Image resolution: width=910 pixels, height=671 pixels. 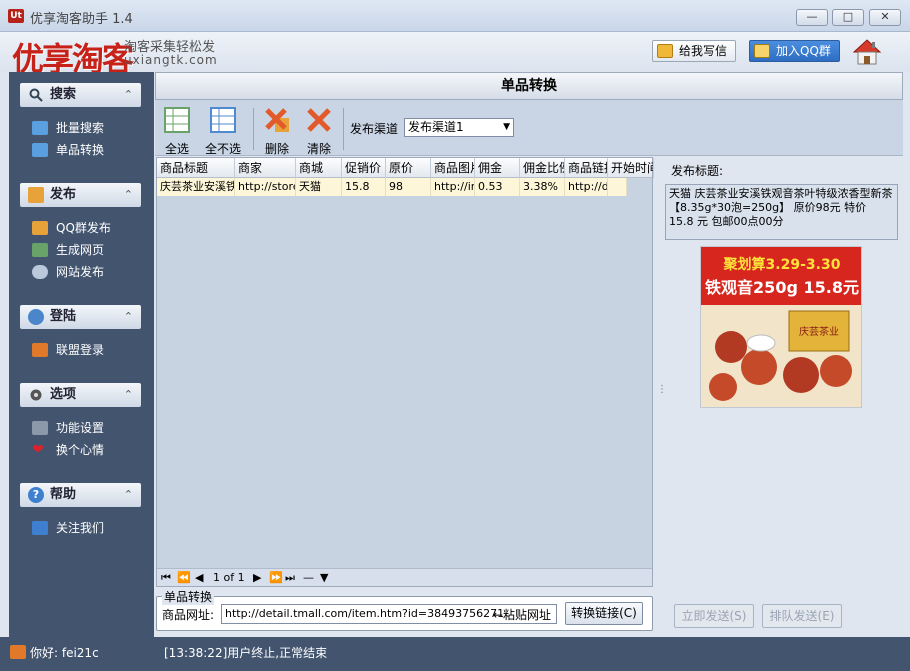 What do you see at coordinates (529, 128) in the screenshot?
I see `toolbar: 全选 全不选 删除 清除 发布渠道 发布渠道1 ▼` at bounding box center [529, 128].